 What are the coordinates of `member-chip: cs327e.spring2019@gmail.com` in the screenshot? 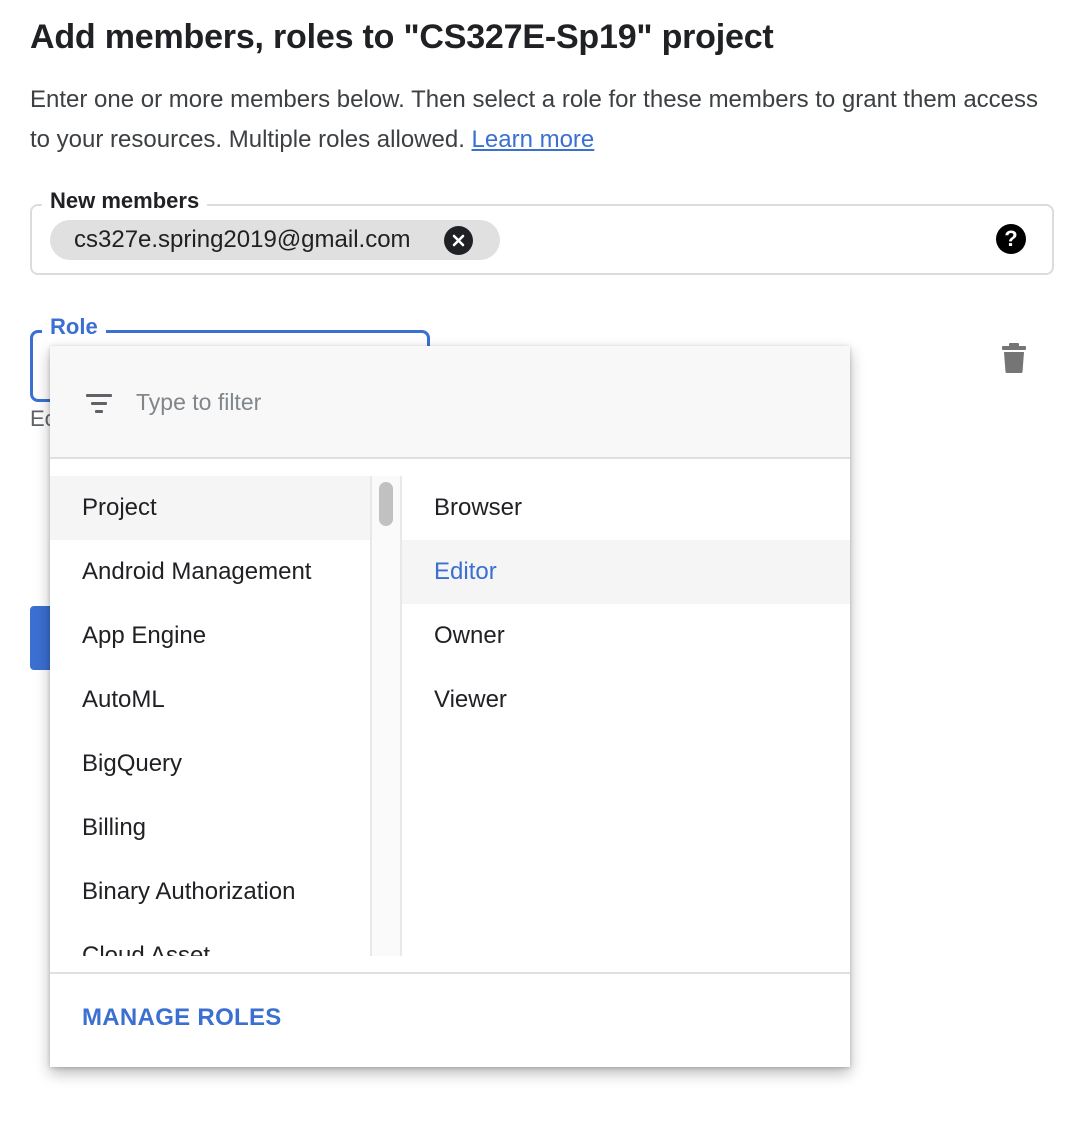 It's located at (275, 240).